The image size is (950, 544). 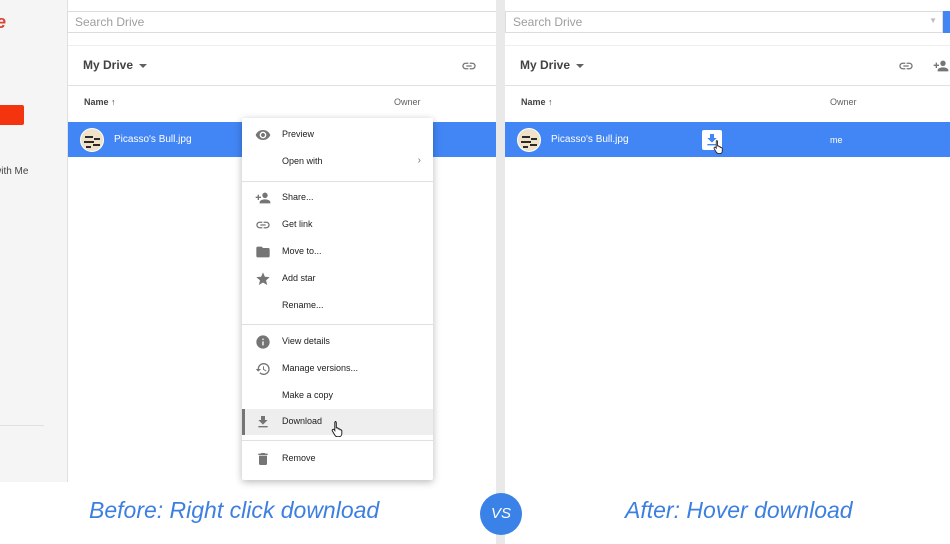 What do you see at coordinates (12, 115) in the screenshot?
I see `new-button` at bounding box center [12, 115].